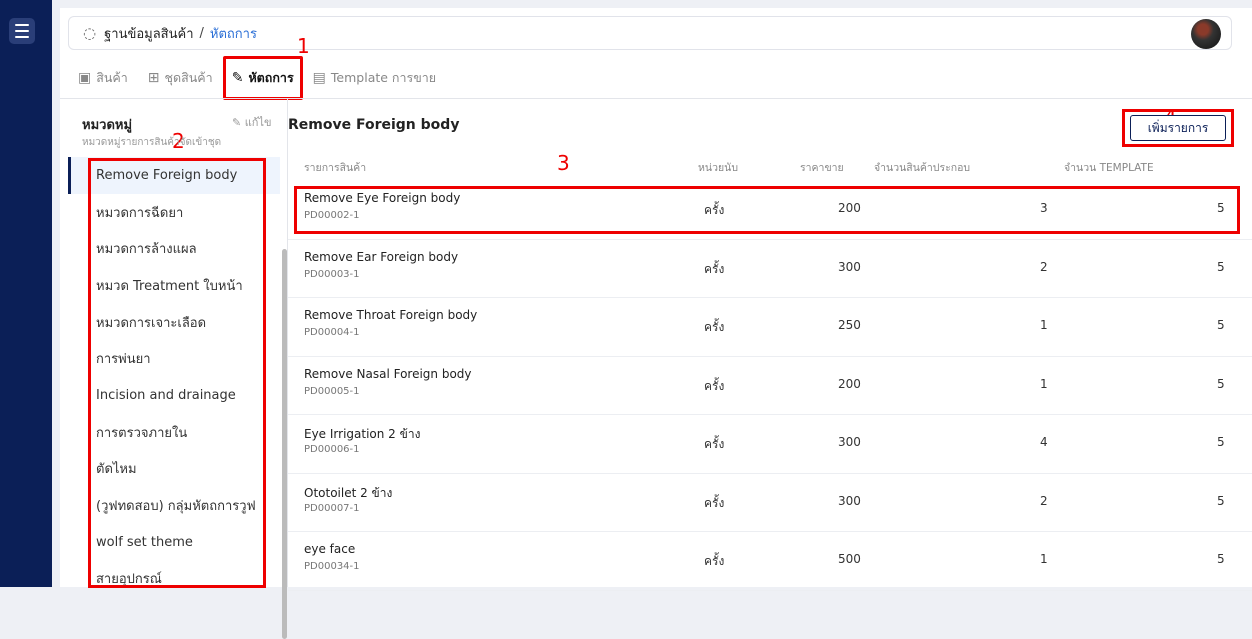 The image size is (1252, 639). Describe the element at coordinates (271, 77) in the screenshot. I see `tab-procedures-label: หัตถการ` at that location.